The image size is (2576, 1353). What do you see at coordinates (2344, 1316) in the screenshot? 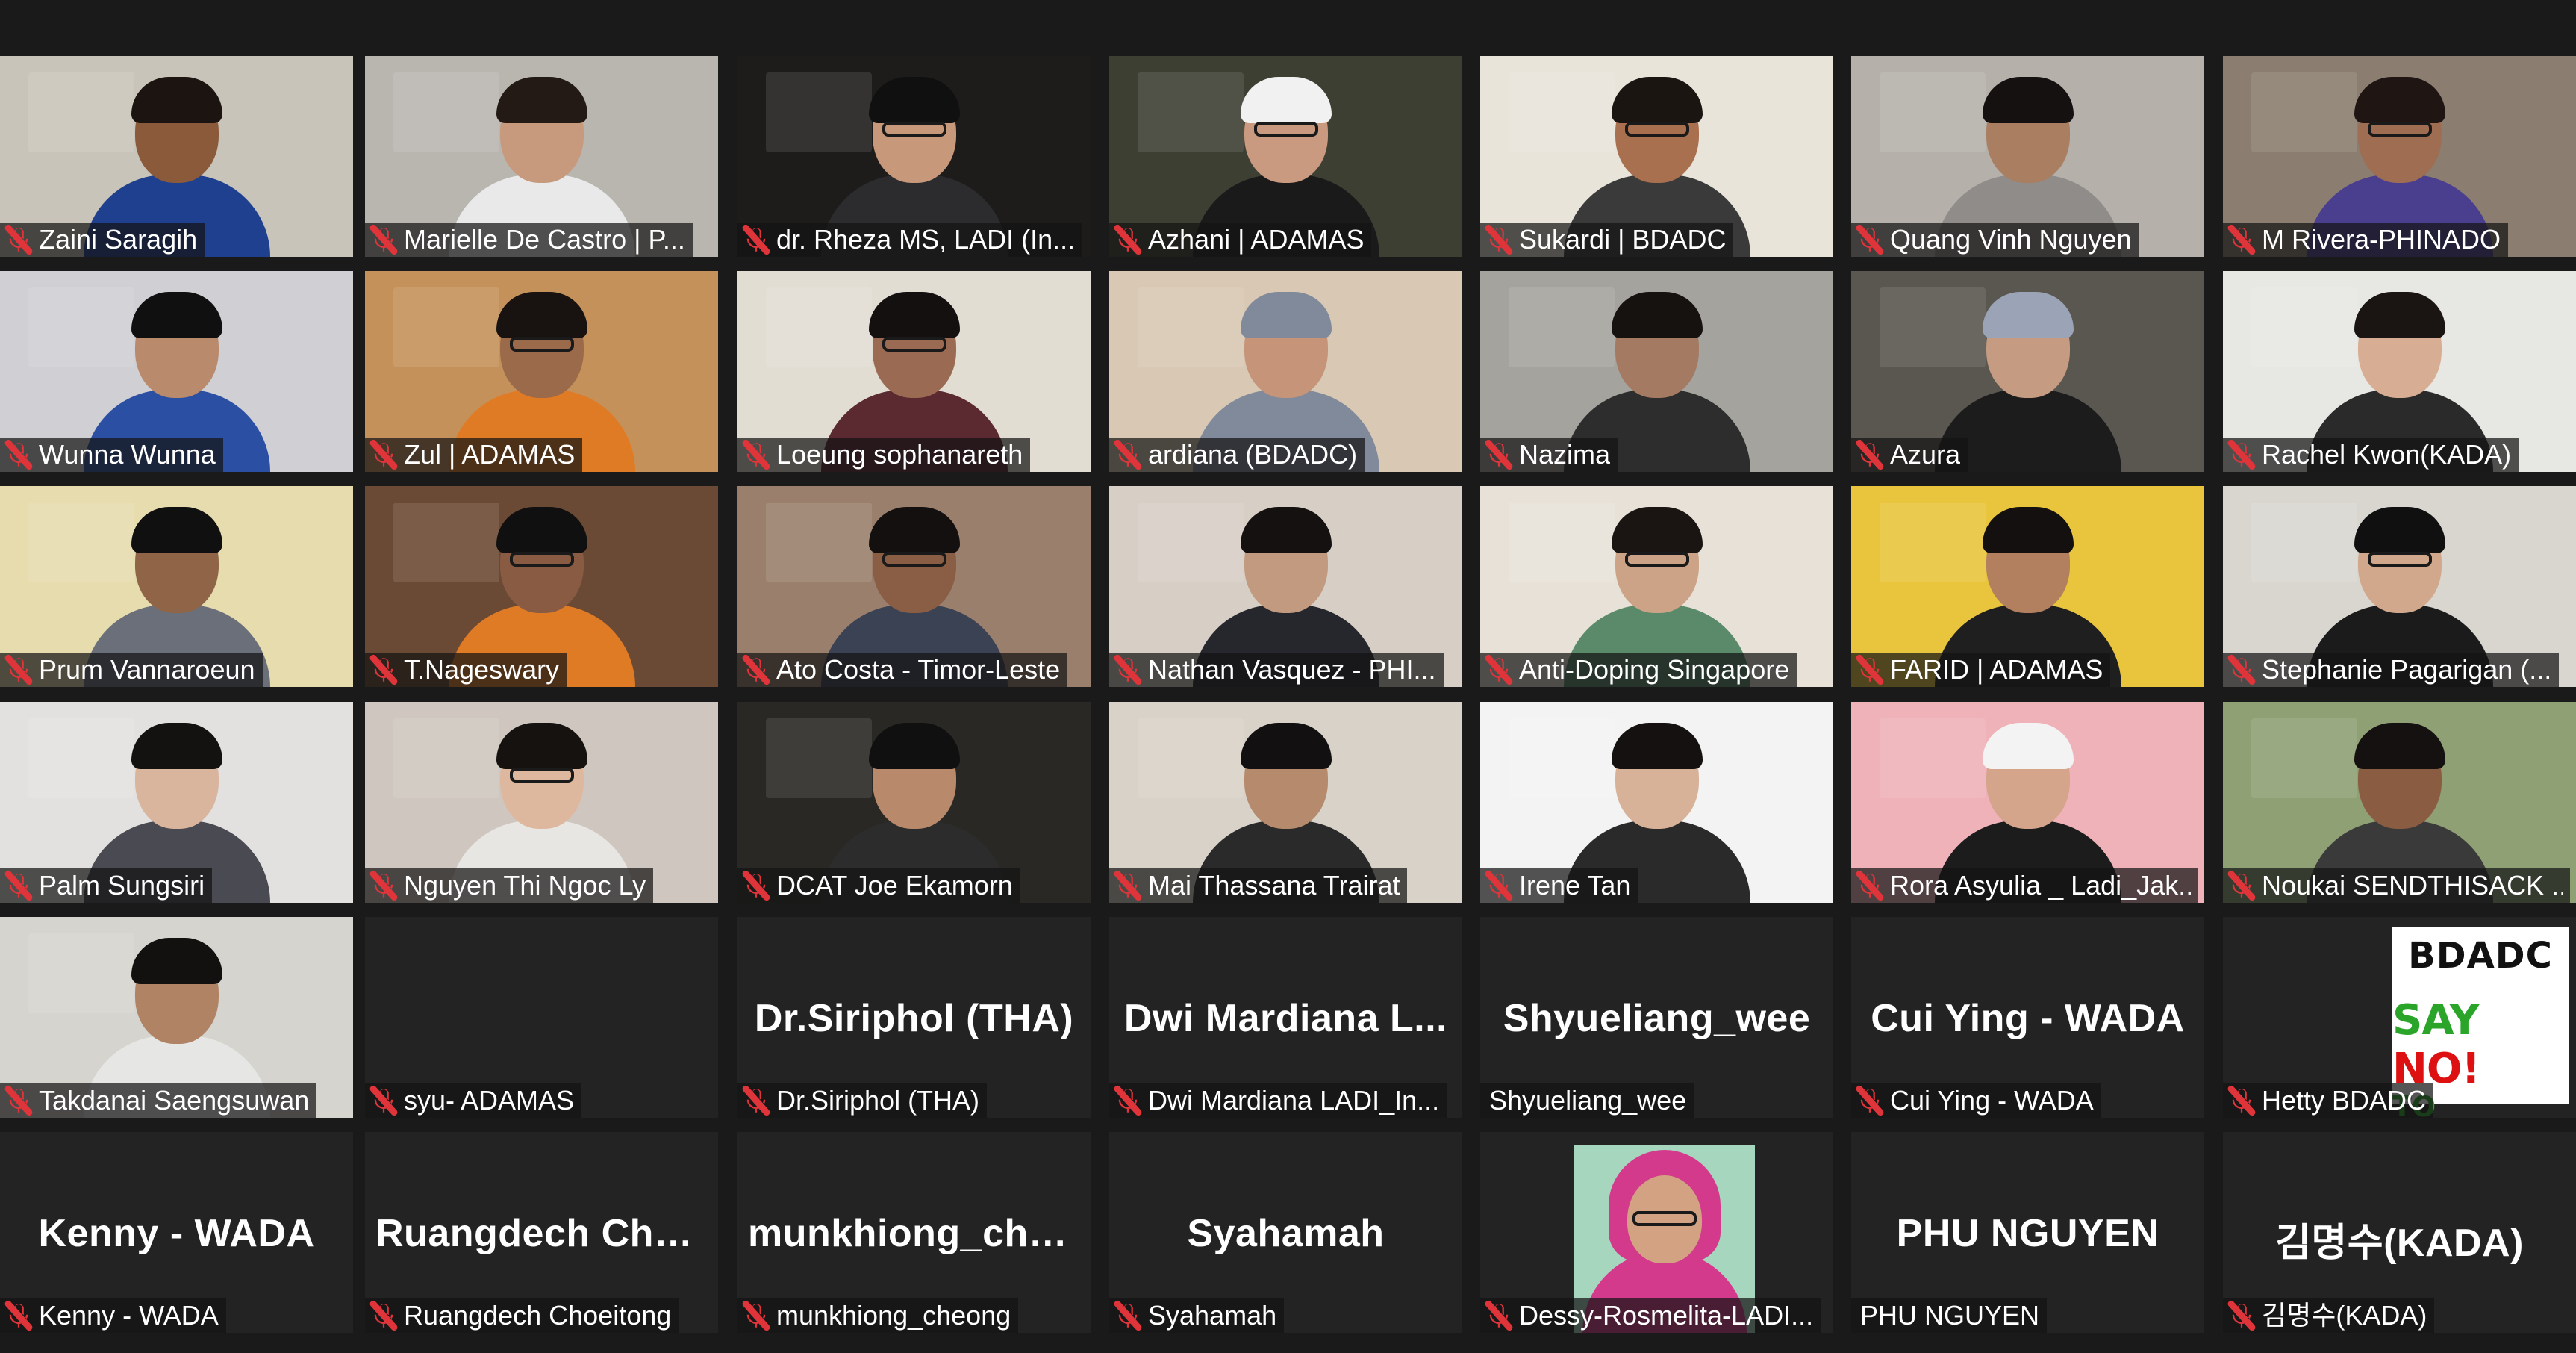
I see `participant-name: 김명수(KADA)` at bounding box center [2344, 1316].